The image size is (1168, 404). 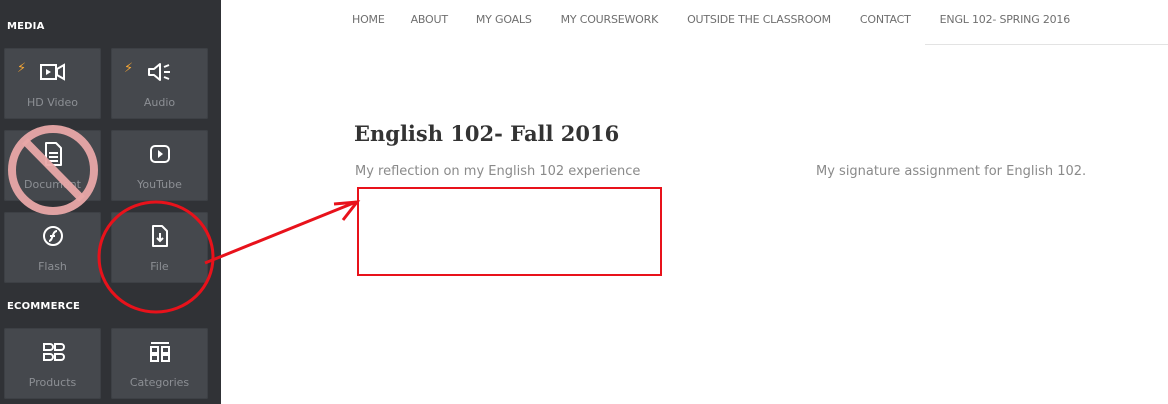 I want to click on arrow-icon, so click(x=282, y=232).